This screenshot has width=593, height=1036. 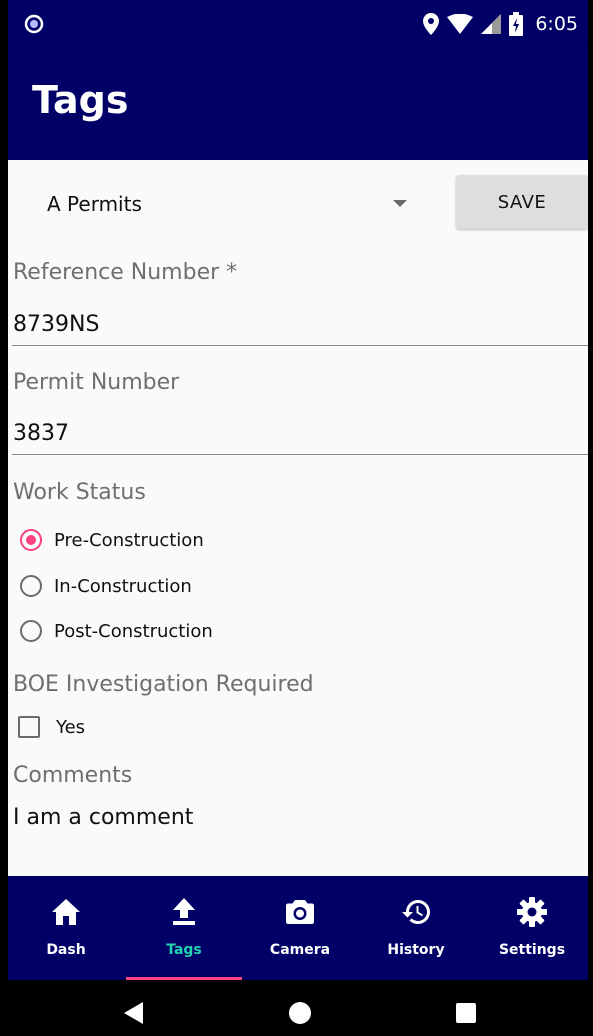 I want to click on permit-number-underline, so click(x=300, y=454).